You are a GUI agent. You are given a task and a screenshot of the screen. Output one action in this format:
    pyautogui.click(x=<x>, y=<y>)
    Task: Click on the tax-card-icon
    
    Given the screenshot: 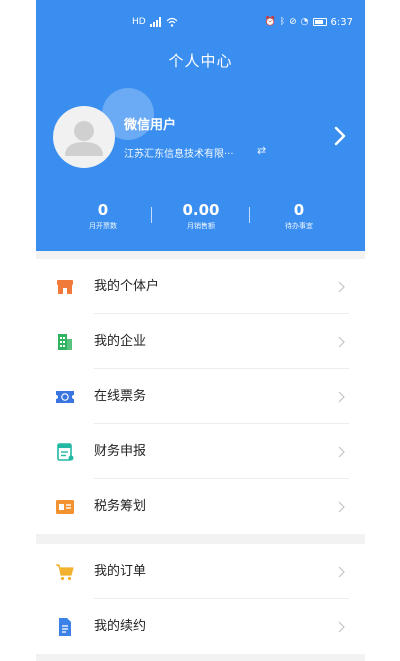 What is the action you would take?
    pyautogui.click(x=65, y=507)
    